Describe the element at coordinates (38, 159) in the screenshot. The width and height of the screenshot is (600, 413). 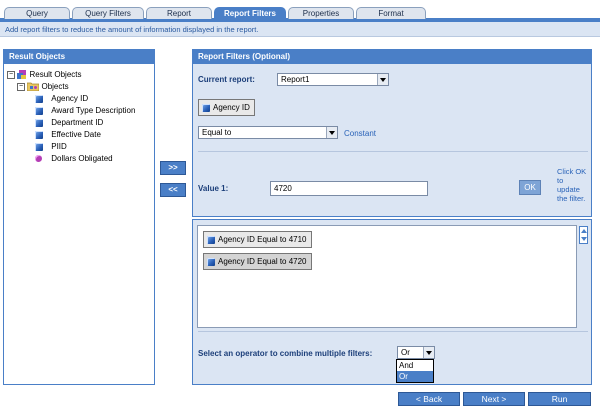
I see `measure-dot-icon` at that location.